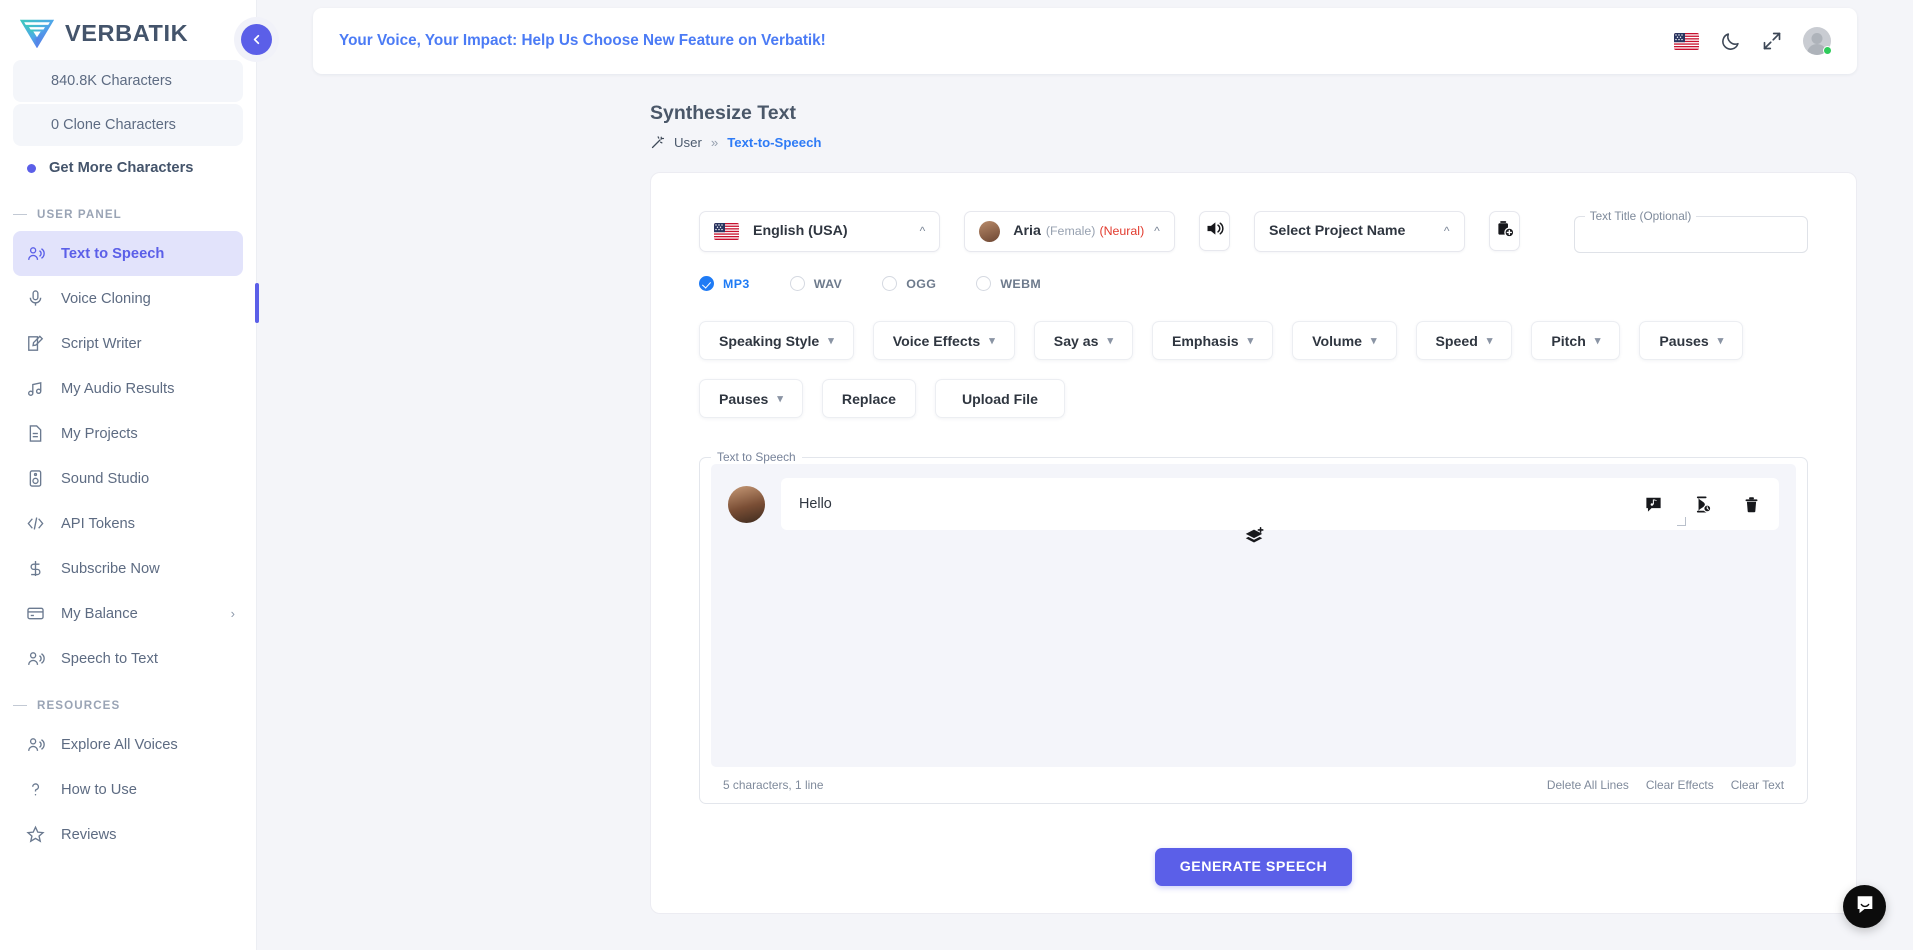  What do you see at coordinates (756, 457) in the screenshot?
I see `editor-legend: Text to Speech` at bounding box center [756, 457].